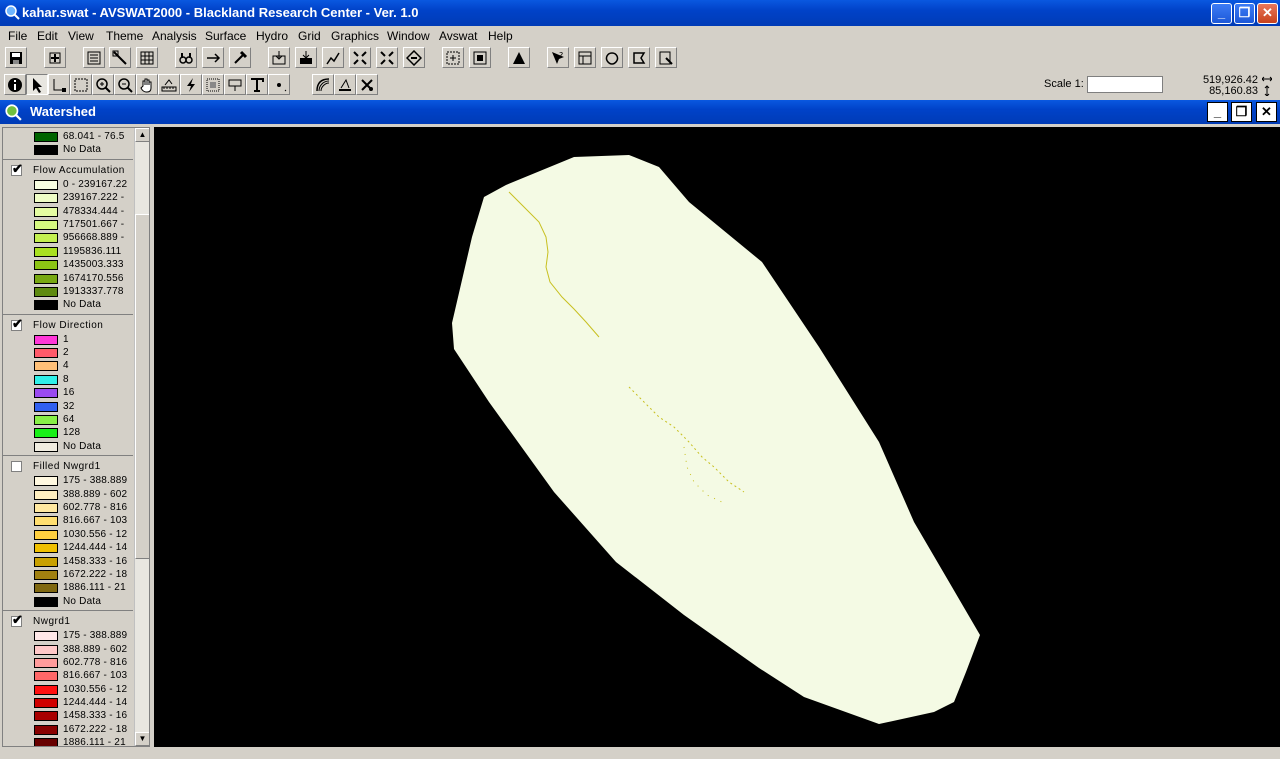 The image size is (1280, 759). What do you see at coordinates (345, 84) in the screenshot?
I see `outlet-tool` at bounding box center [345, 84].